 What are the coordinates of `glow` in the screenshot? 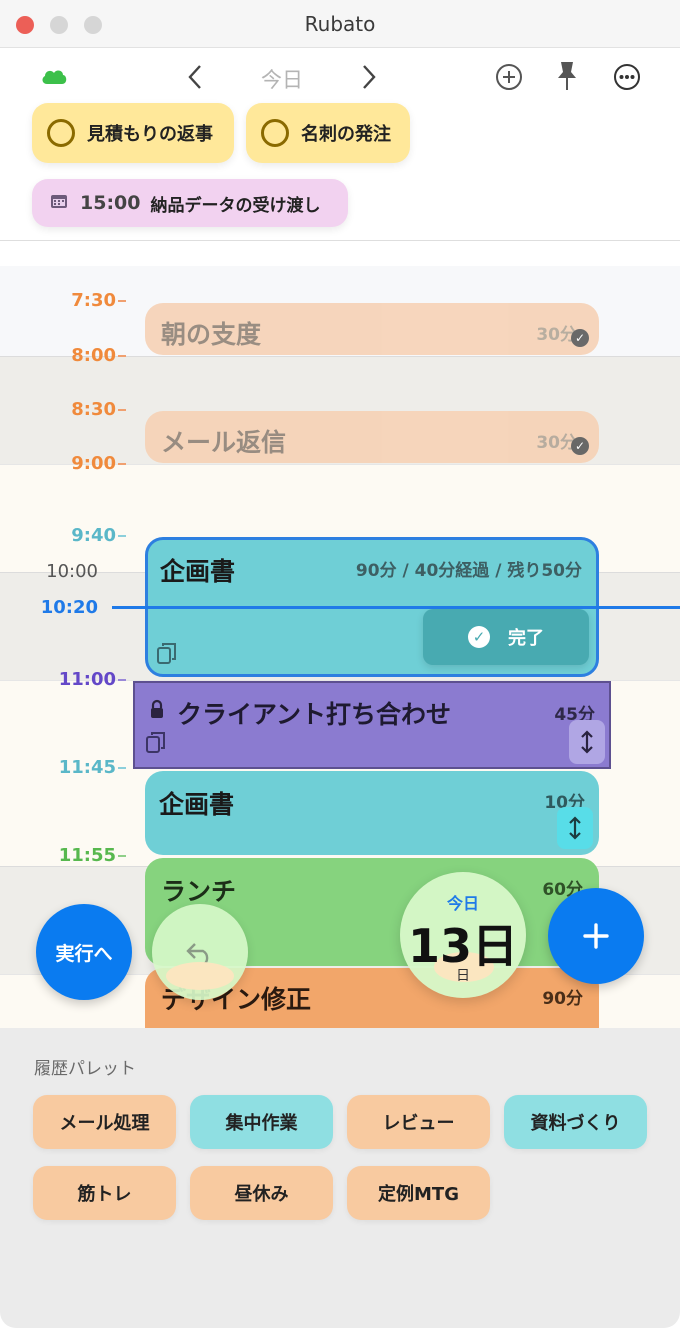 It's located at (200, 976).